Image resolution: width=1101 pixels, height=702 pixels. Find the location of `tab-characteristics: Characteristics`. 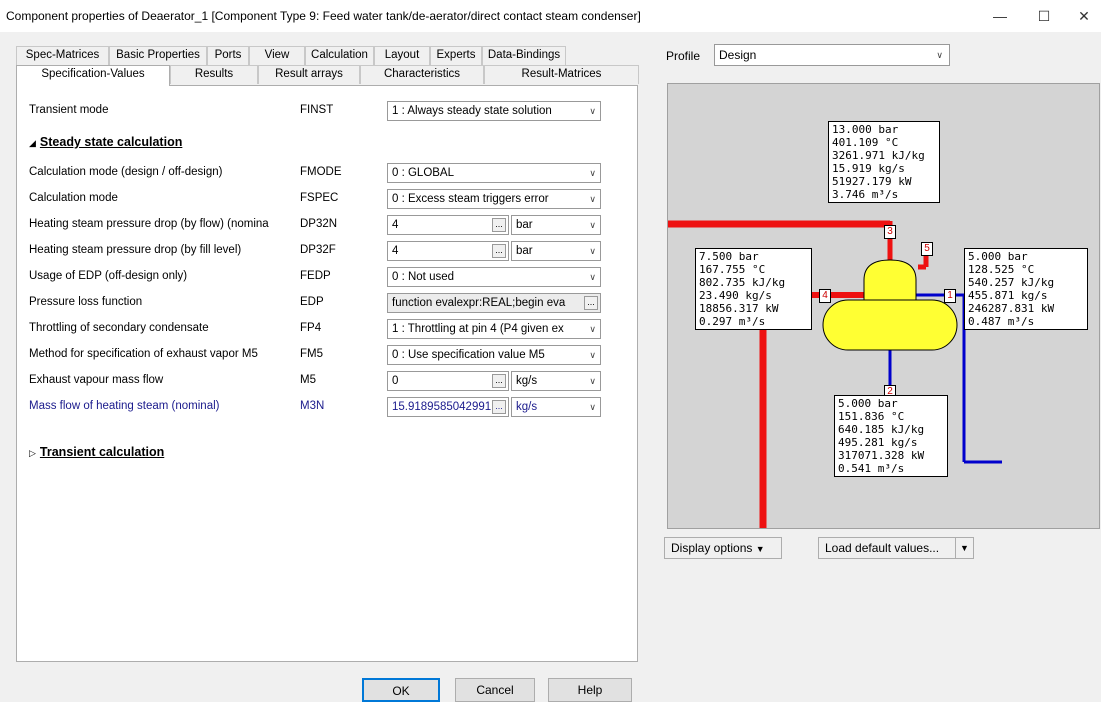

tab-characteristics: Characteristics is located at coordinates (422, 74).